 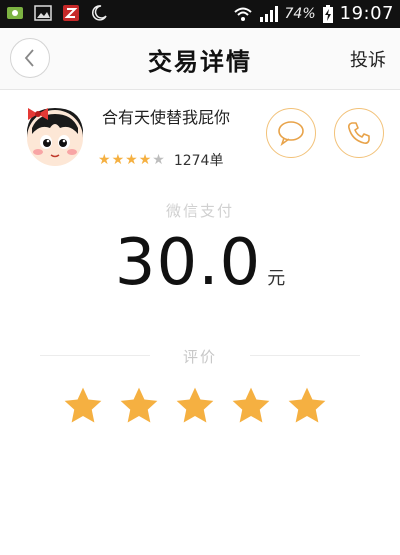 I want to click on status-notifications, so click(x=57, y=13).